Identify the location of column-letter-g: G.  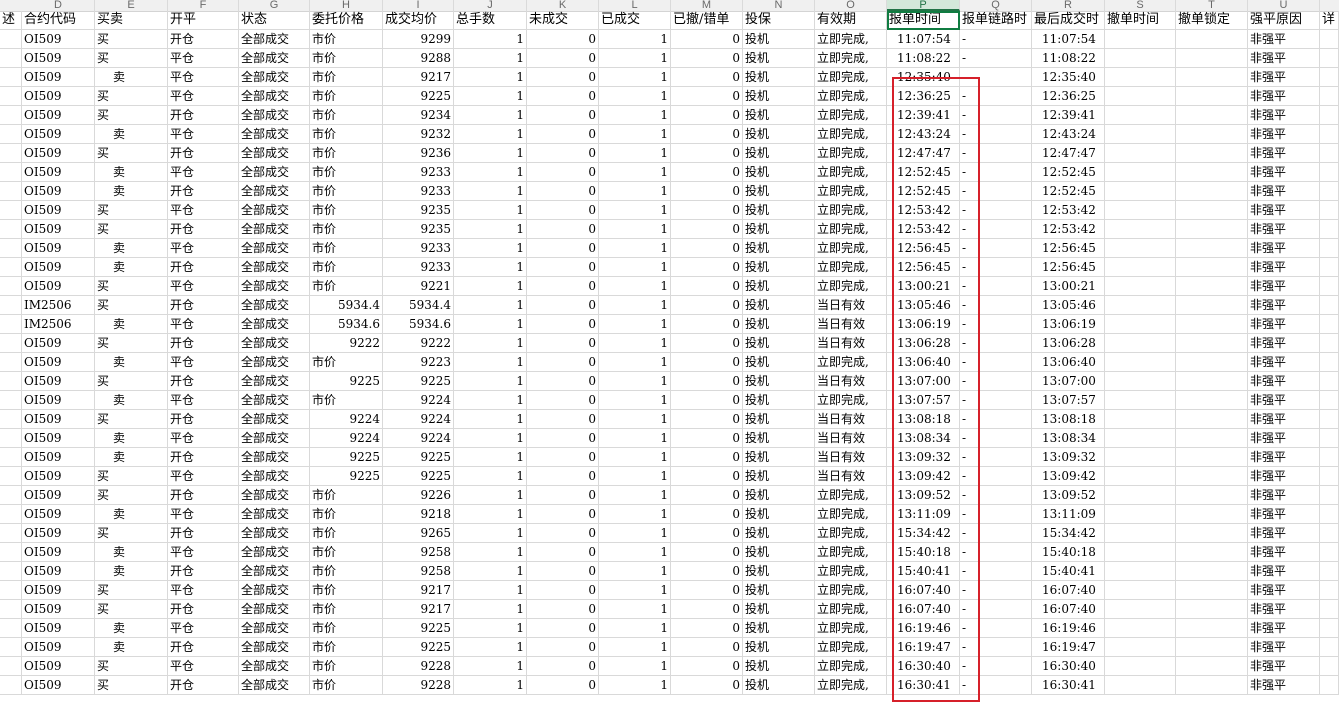
(274, 5).